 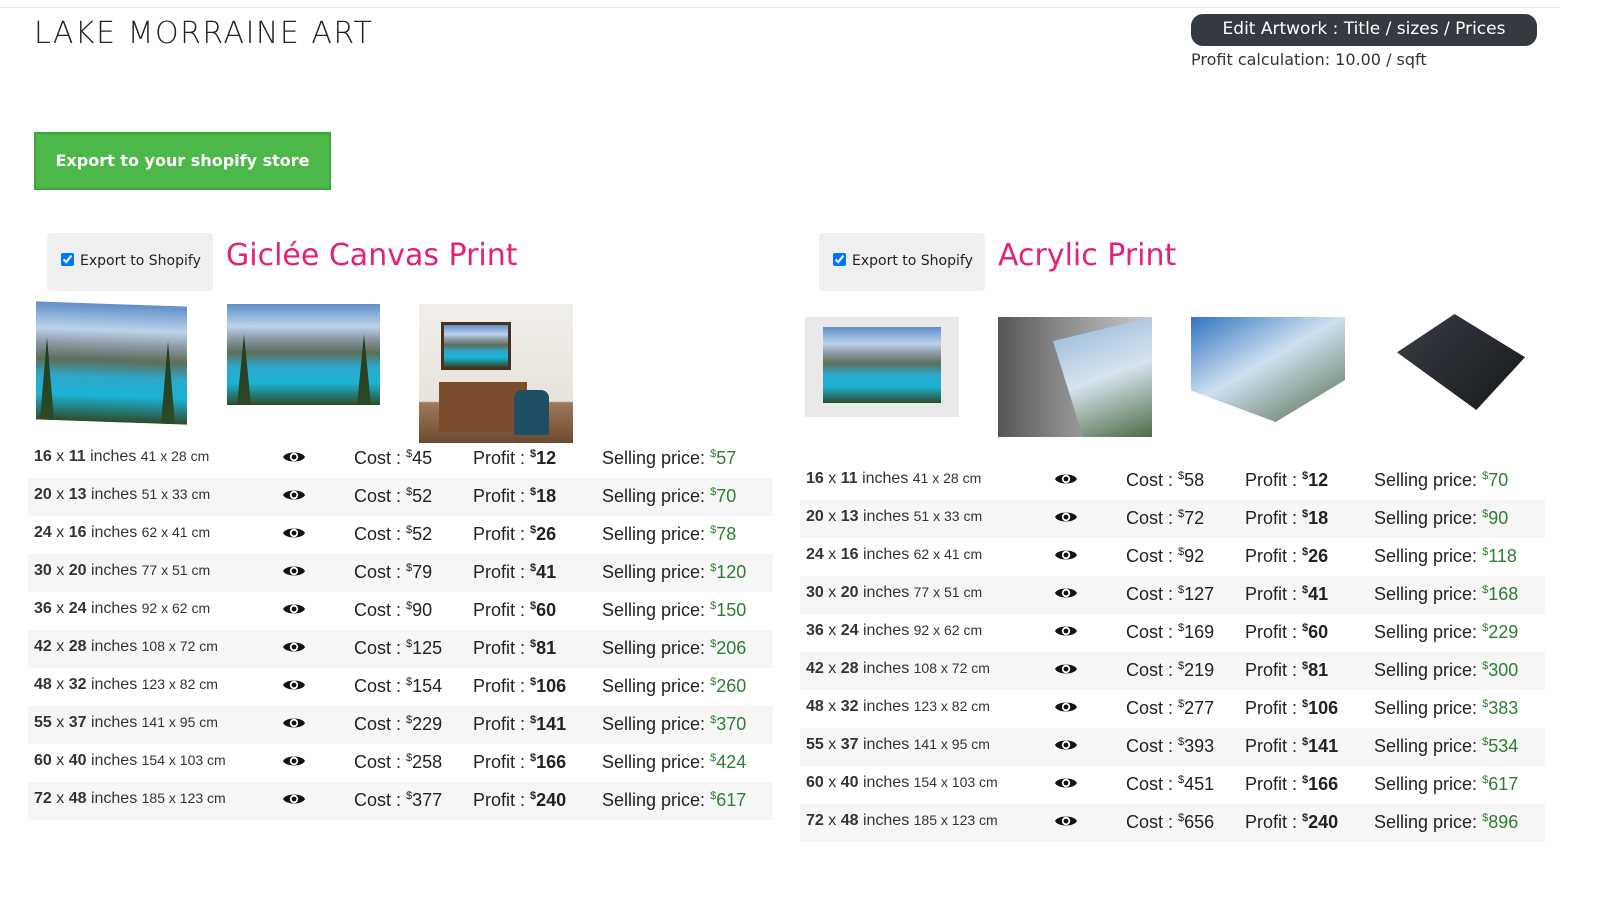 I want to click on profit-value: 60, so click(x=1318, y=632).